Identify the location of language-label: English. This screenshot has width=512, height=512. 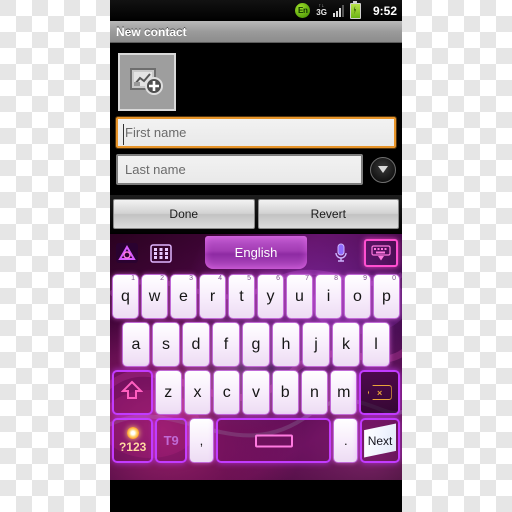
(256, 252).